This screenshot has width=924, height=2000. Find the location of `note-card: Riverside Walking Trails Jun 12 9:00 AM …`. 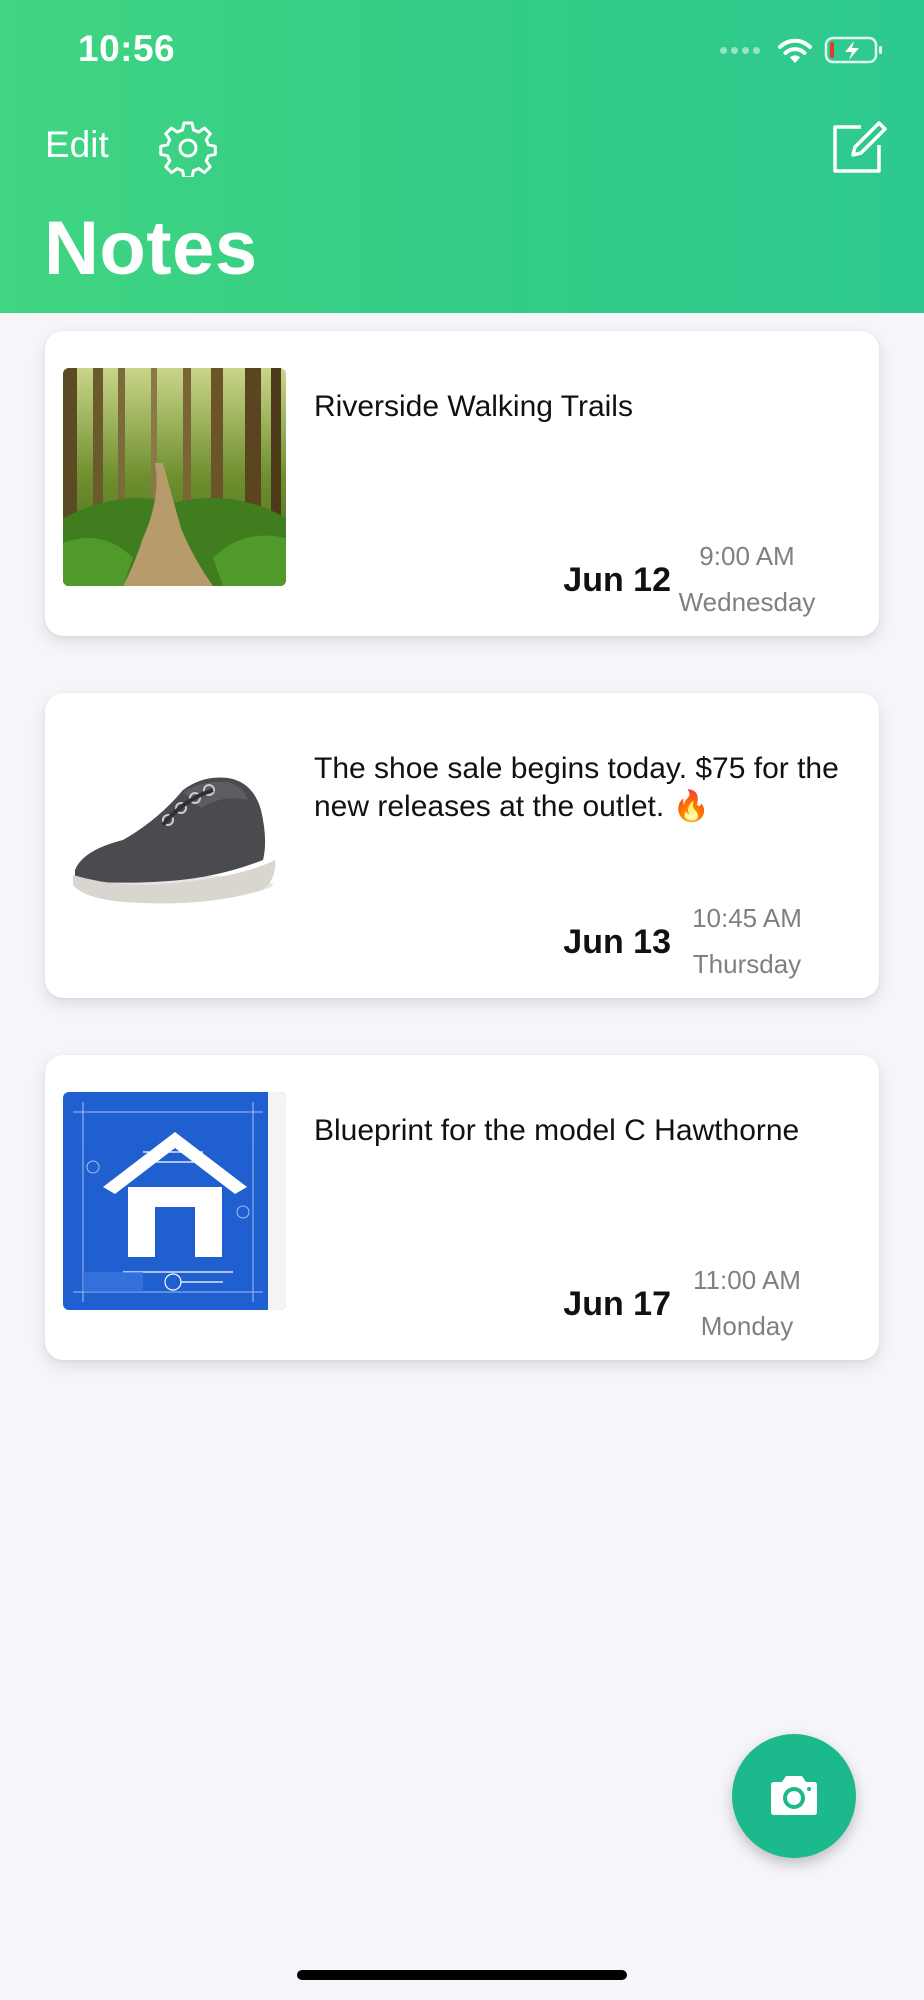

note-card: Riverside Walking Trails Jun 12 9:00 AM … is located at coordinates (462, 483).